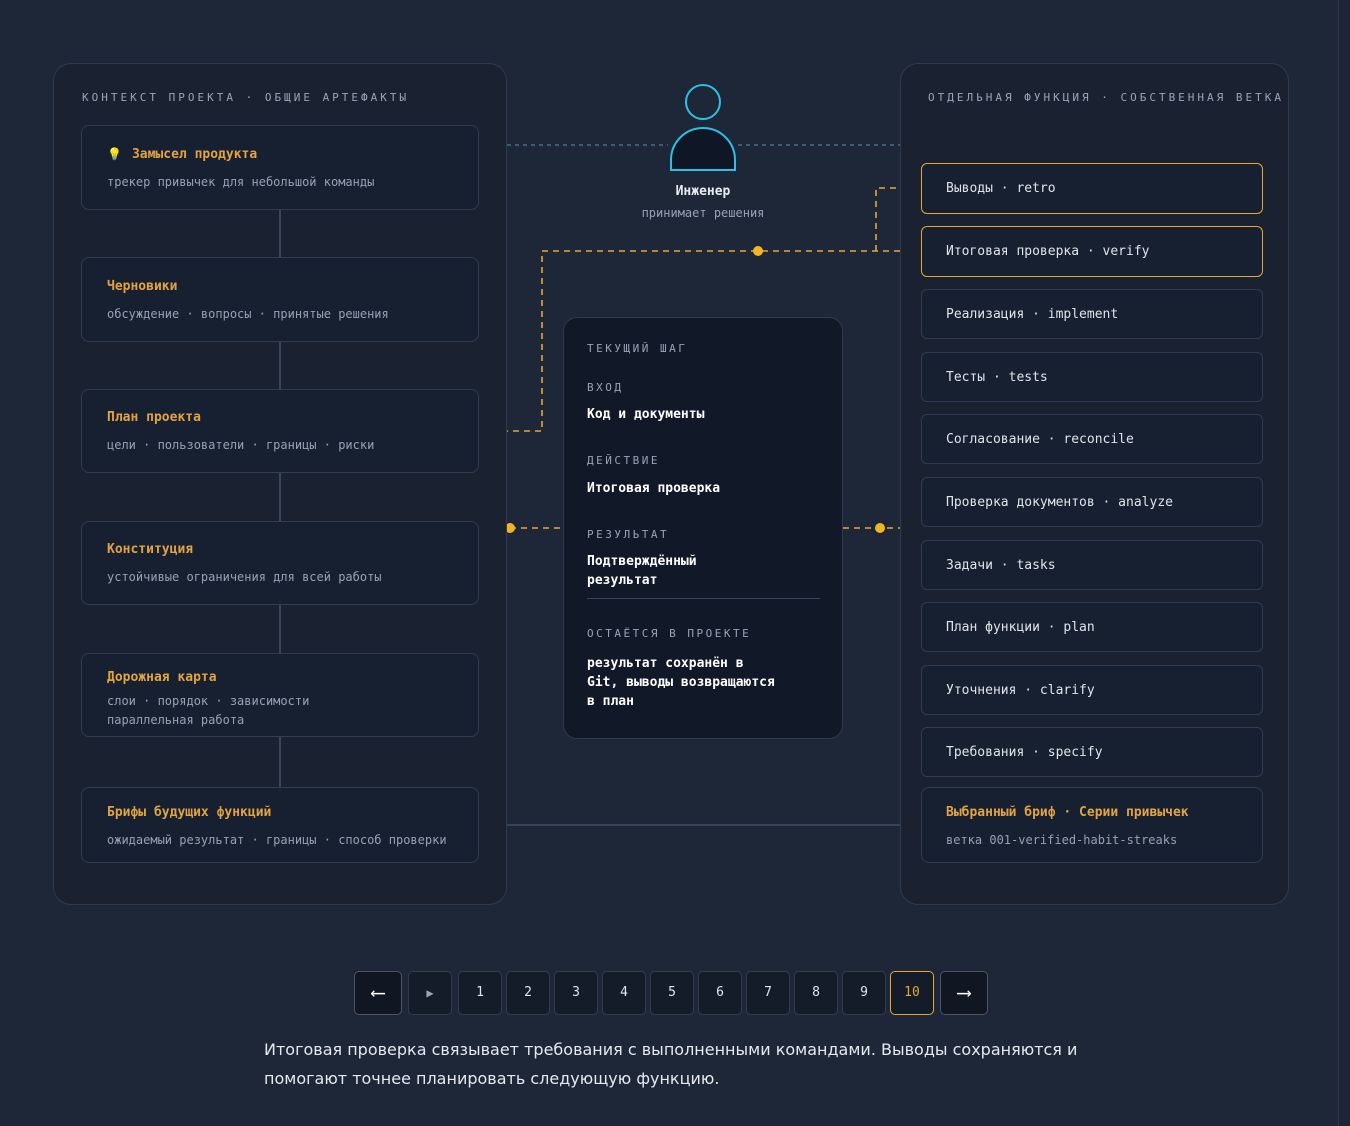 This screenshot has width=1350, height=1126. What do you see at coordinates (1059, 502) in the screenshot?
I see `step-label: Проверка документов · analyze` at bounding box center [1059, 502].